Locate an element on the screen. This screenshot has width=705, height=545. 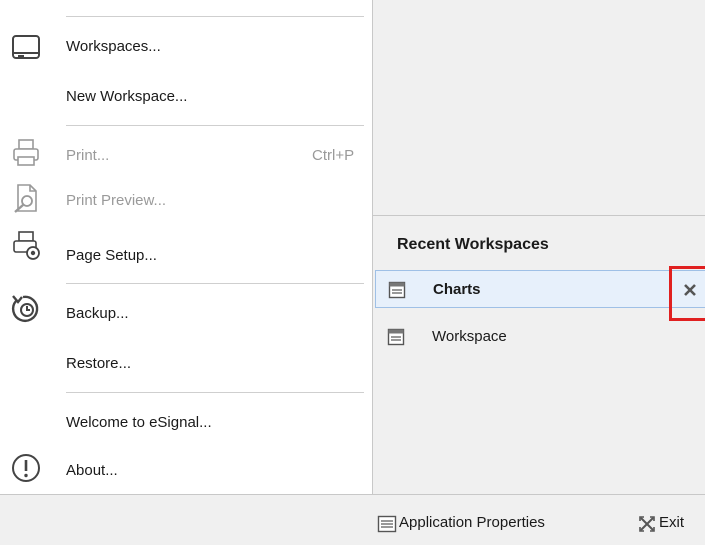
recent-workspace-workspace: Workspace is located at coordinates (540, 337).